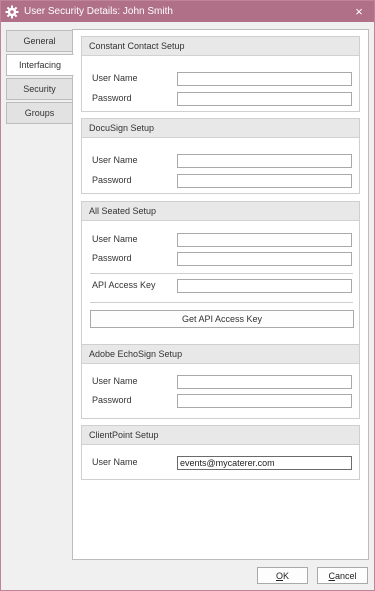 The height and width of the screenshot is (591, 375). I want to click on tab-strip: General Interfacing Security Groups, so click(40, 78).